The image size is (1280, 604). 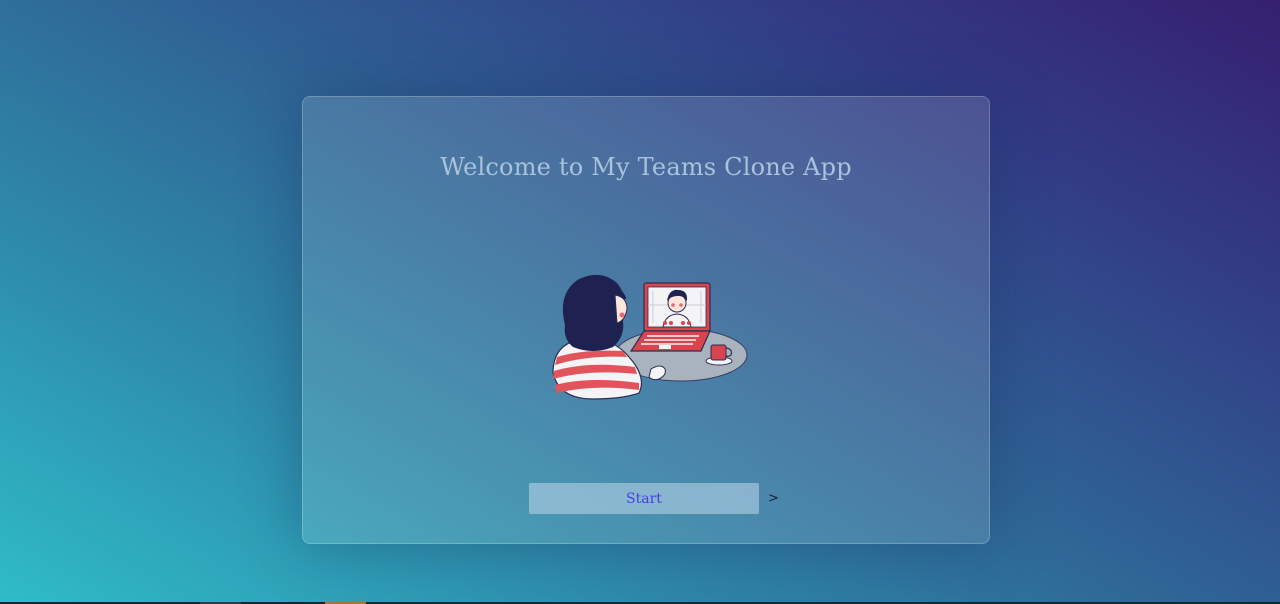 What do you see at coordinates (644, 498) in the screenshot?
I see `start-button: Start` at bounding box center [644, 498].